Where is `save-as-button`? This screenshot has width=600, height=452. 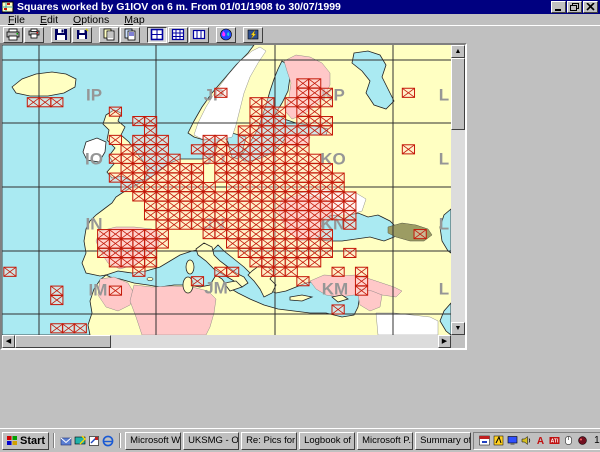 save-as-button is located at coordinates (82, 34).